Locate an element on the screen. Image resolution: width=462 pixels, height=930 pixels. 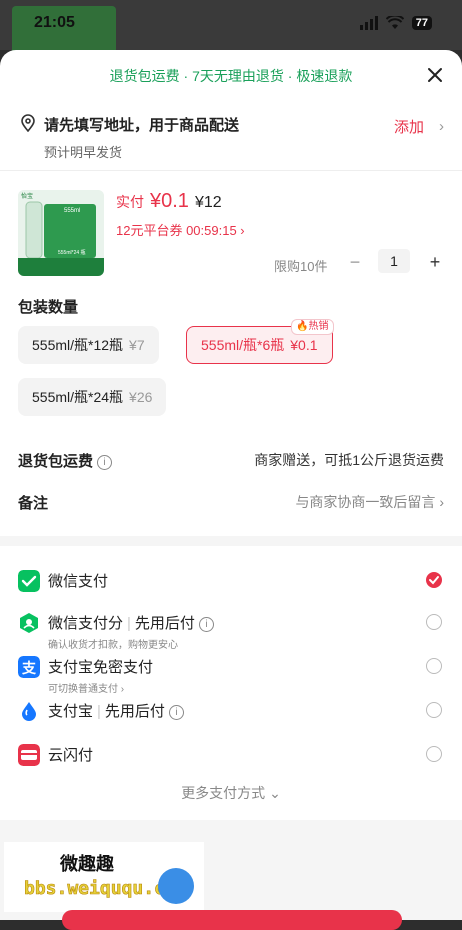
paid-price: ¥0.1 is located at coordinates (169, 201).